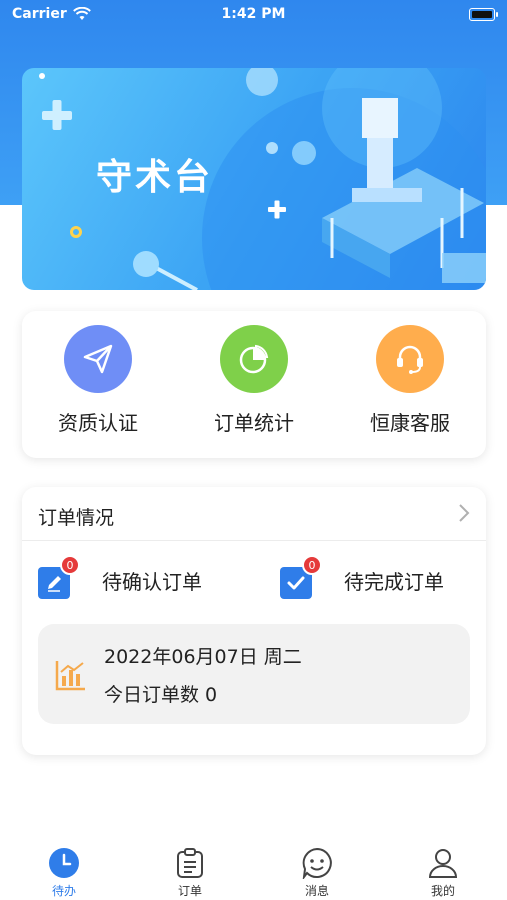 The height and width of the screenshot is (900, 507). What do you see at coordinates (254, 423) in the screenshot?
I see `order-stats-label: 订单统计` at bounding box center [254, 423].